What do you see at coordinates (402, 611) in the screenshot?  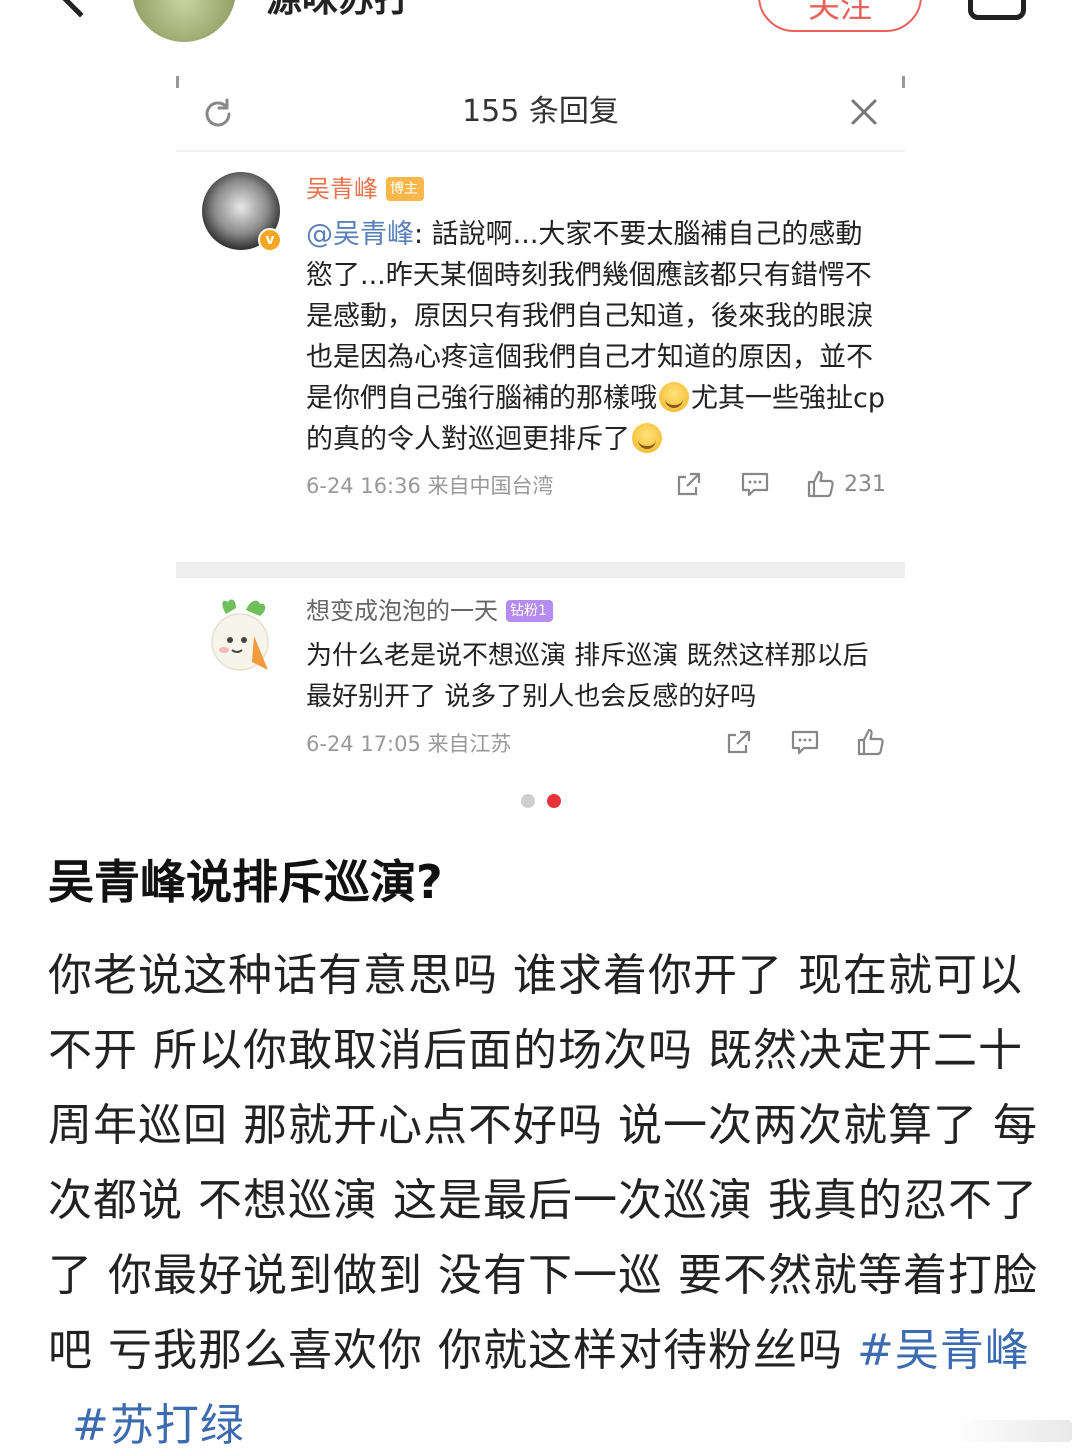 I see `comment-author: 想变成泡泡的一天` at bounding box center [402, 611].